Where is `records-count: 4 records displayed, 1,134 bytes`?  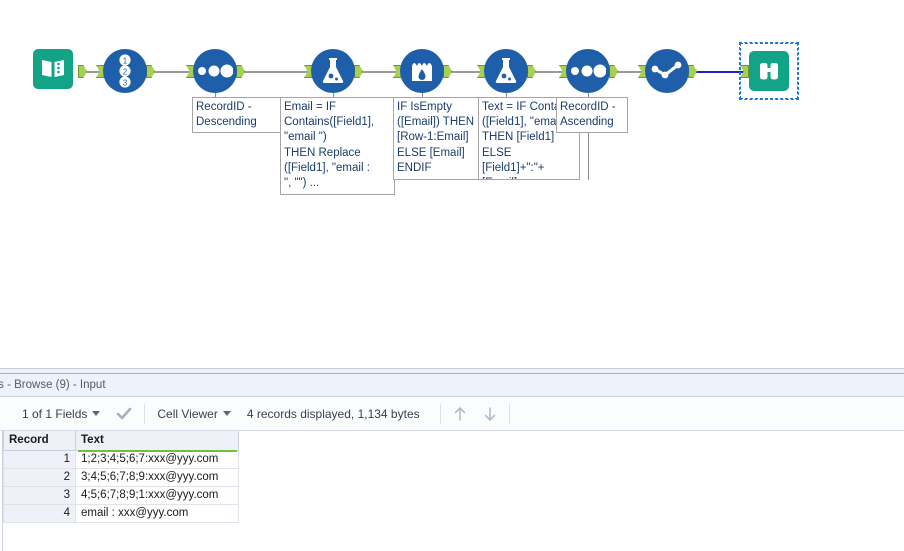 records-count: 4 records displayed, 1,134 bytes is located at coordinates (333, 414).